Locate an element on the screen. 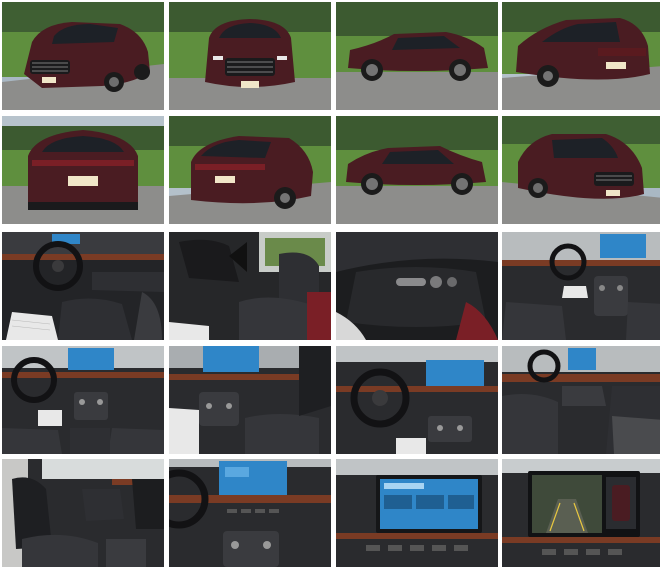 Image resolution: width=660 pixels, height=567 pixels. center-console-image is located at coordinates (250, 400).